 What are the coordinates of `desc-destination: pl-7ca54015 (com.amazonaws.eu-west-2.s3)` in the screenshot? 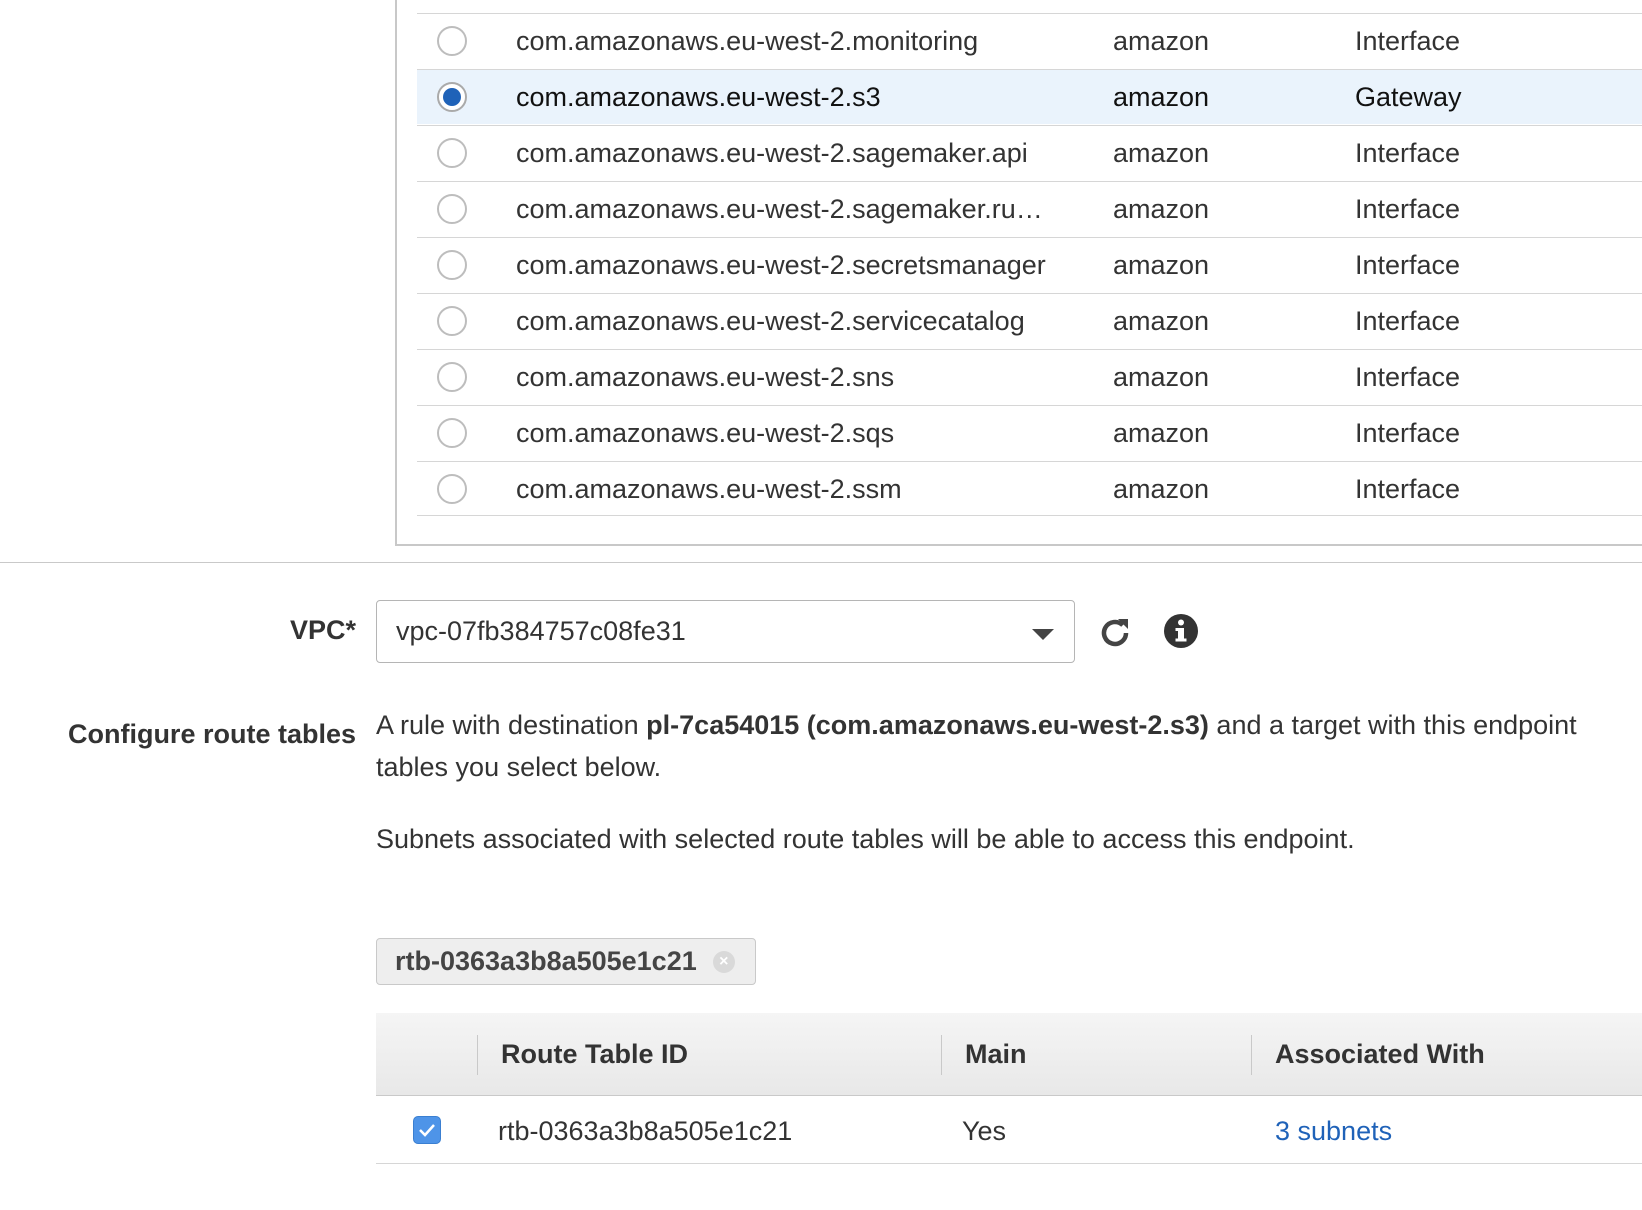 It's located at (927, 725).